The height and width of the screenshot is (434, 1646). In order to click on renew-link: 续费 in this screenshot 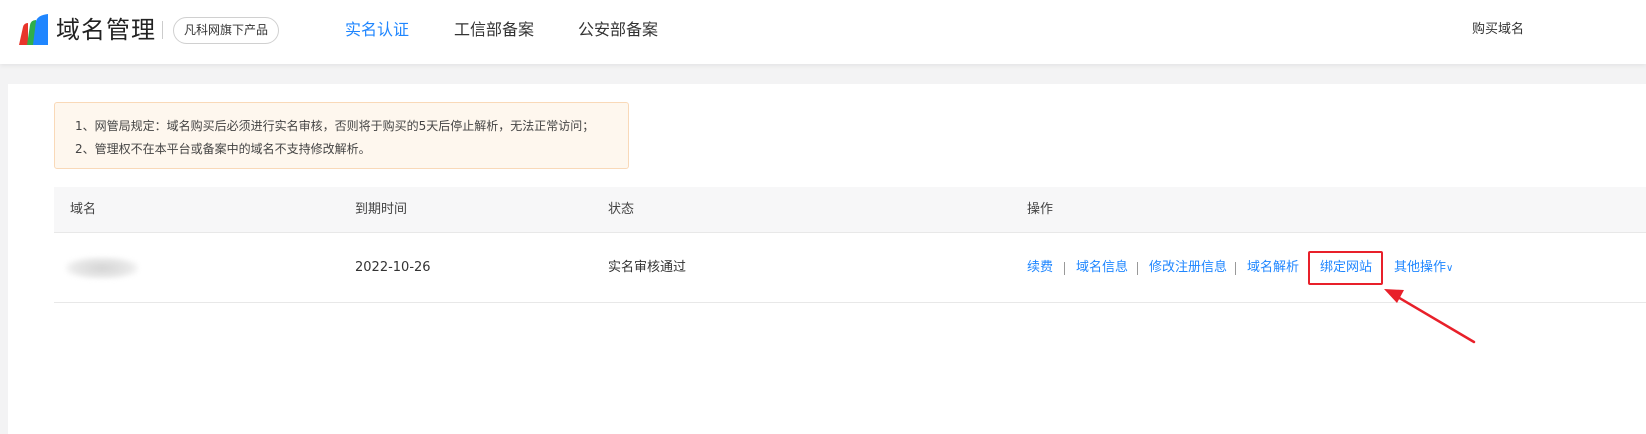, I will do `click(1040, 268)`.